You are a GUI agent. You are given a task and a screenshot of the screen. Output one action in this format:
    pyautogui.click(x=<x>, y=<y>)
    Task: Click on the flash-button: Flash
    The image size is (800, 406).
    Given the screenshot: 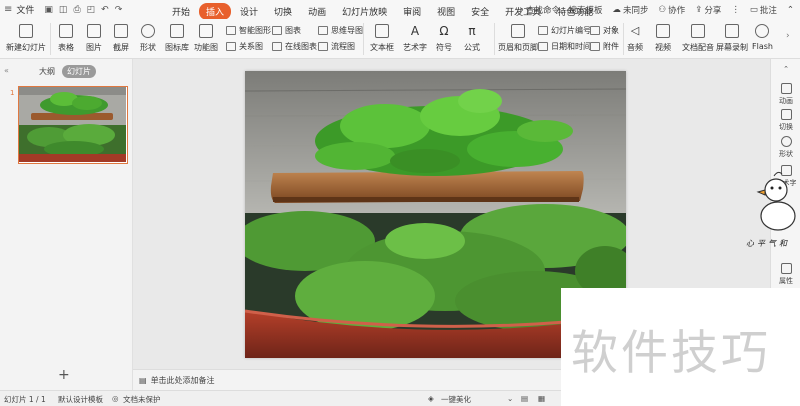 What is the action you would take?
    pyautogui.click(x=762, y=37)
    